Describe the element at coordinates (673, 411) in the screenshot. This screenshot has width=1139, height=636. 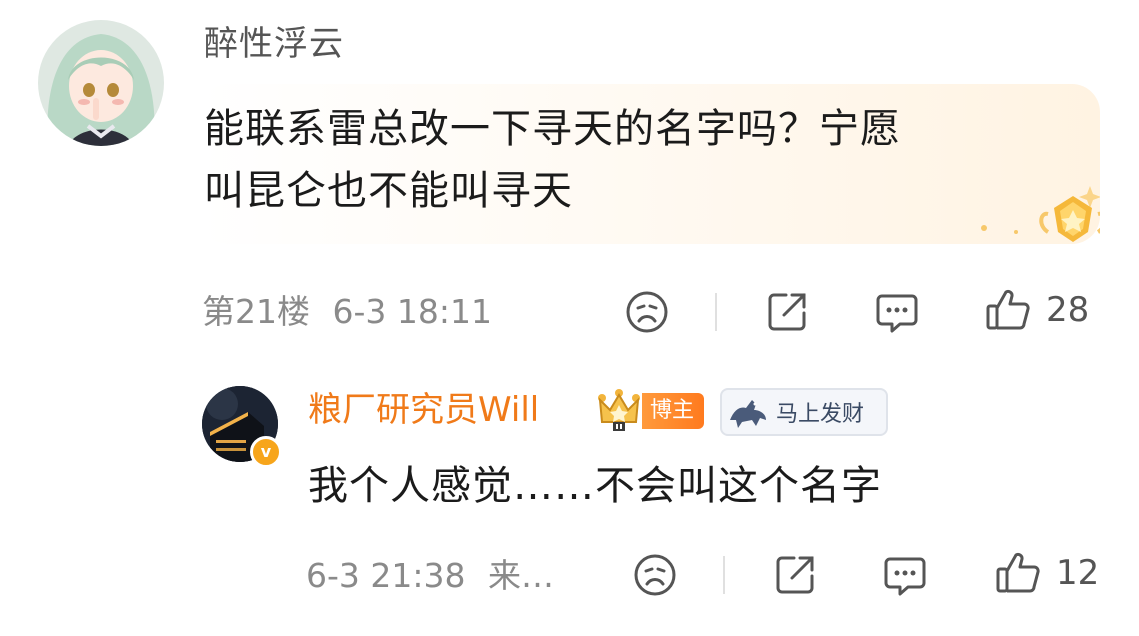
I see `blogger-badge: 博主` at that location.